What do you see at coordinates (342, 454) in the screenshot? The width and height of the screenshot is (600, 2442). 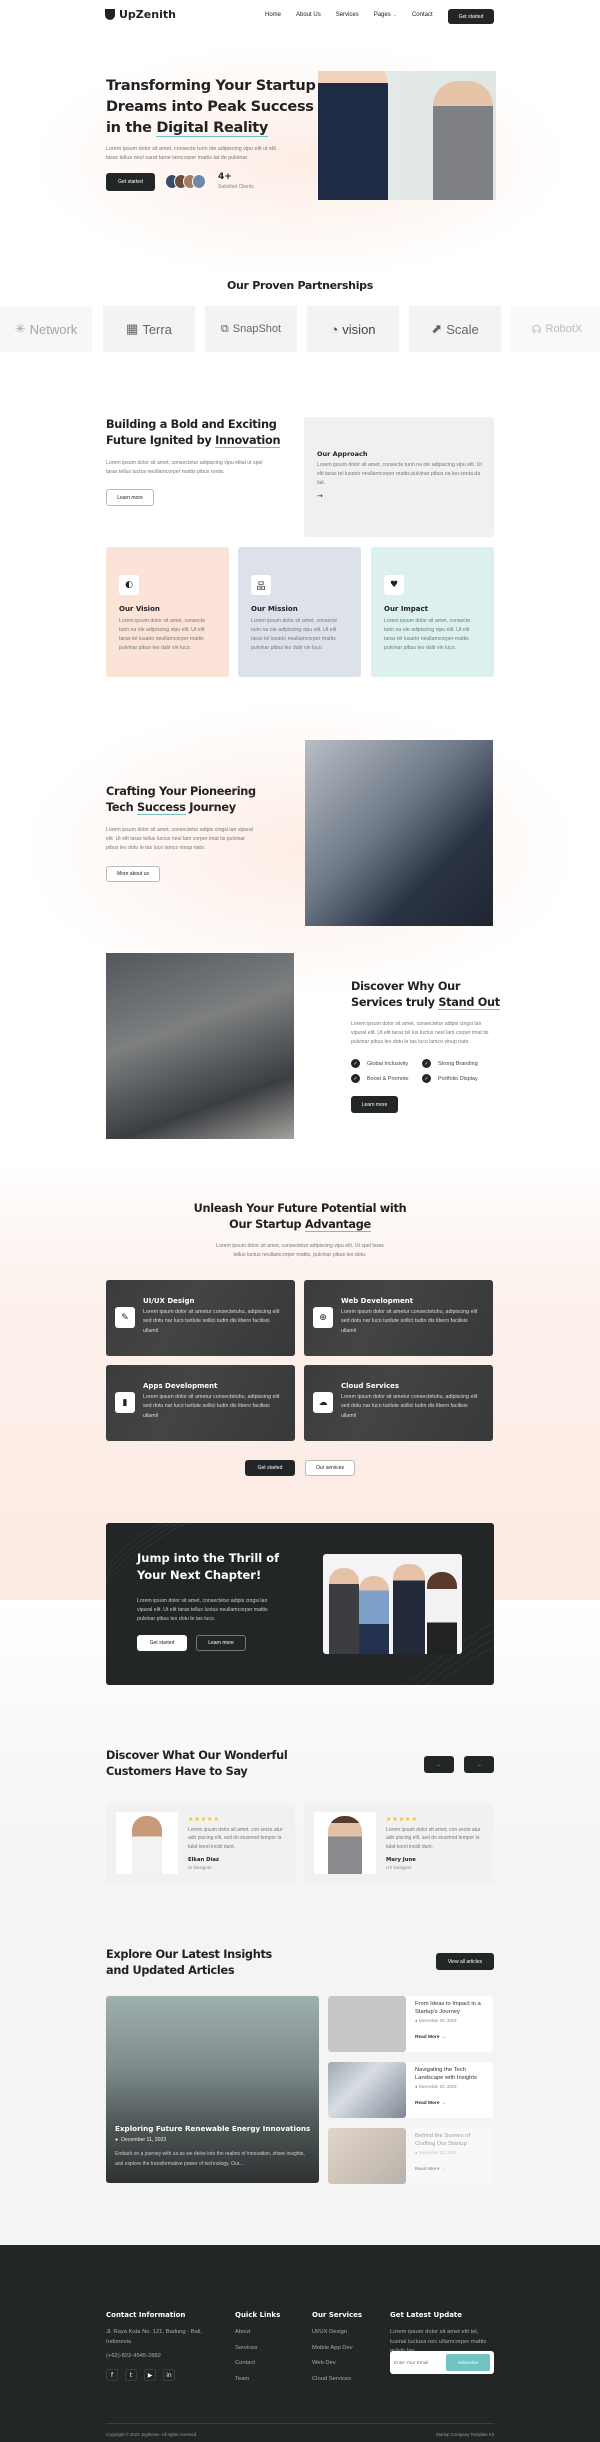 I see `approach-title: Our Approach` at bounding box center [342, 454].